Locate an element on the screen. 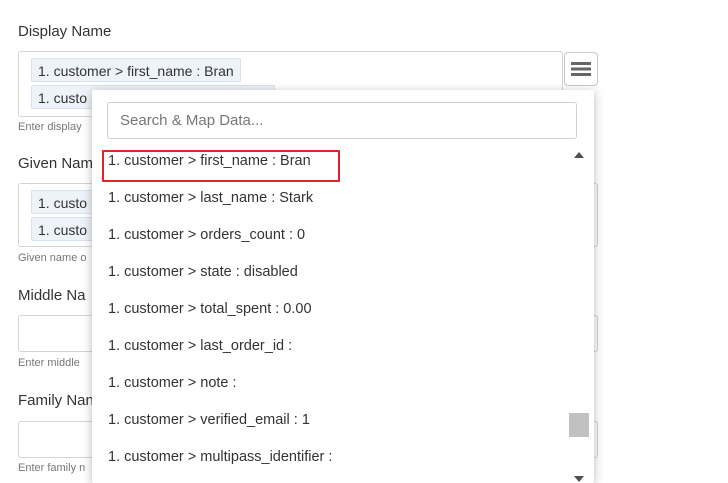 The width and height of the screenshot is (728, 483). given-name-help: Given name o is located at coordinates (52, 258).